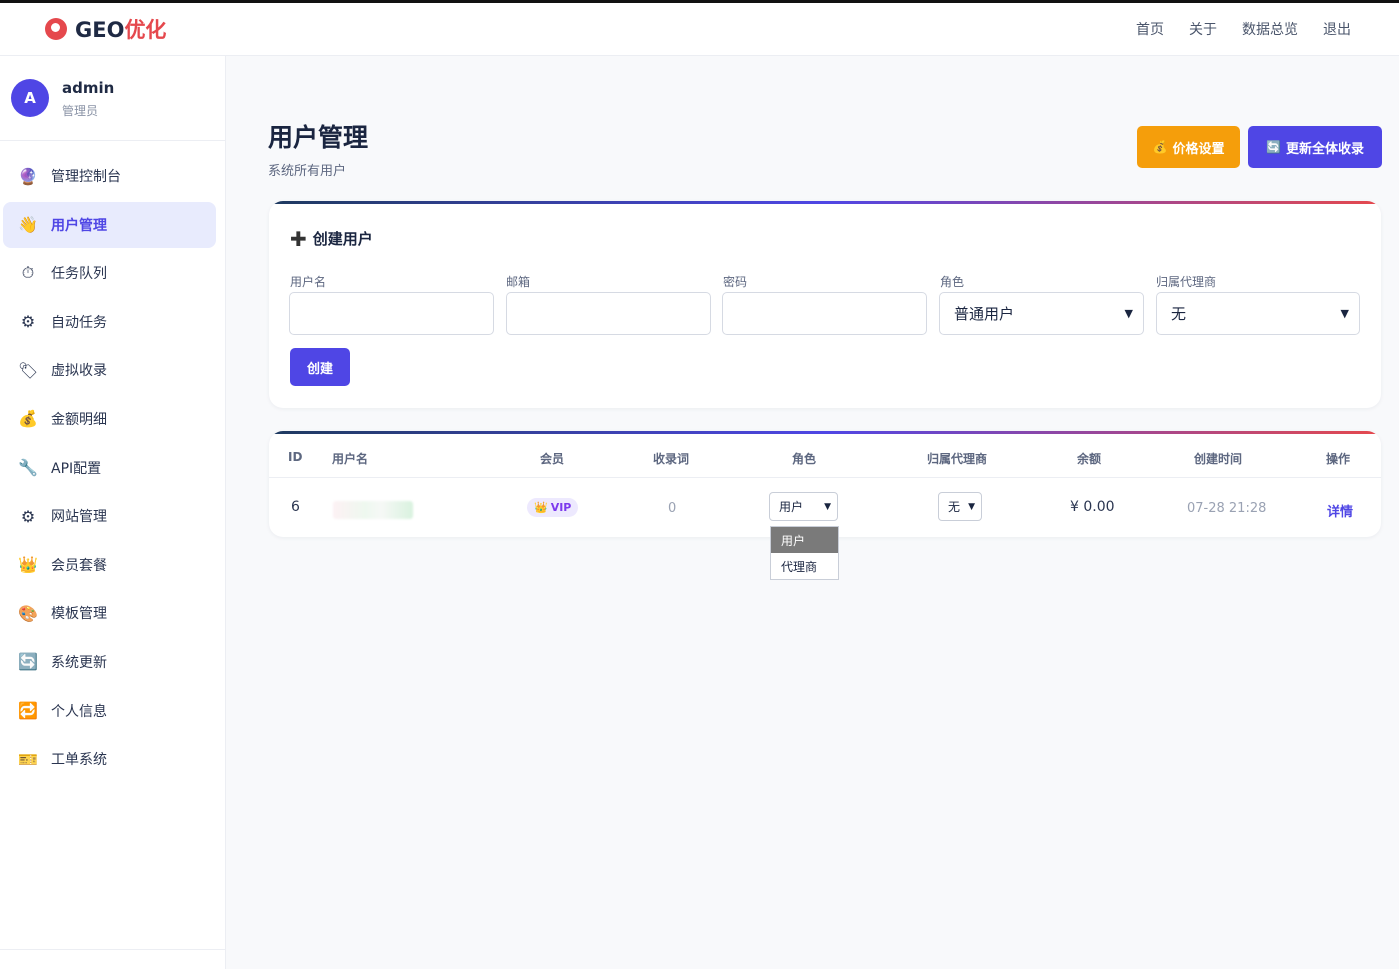  Describe the element at coordinates (1218, 459) in the screenshot. I see `column-header-created: 创建时间` at that location.